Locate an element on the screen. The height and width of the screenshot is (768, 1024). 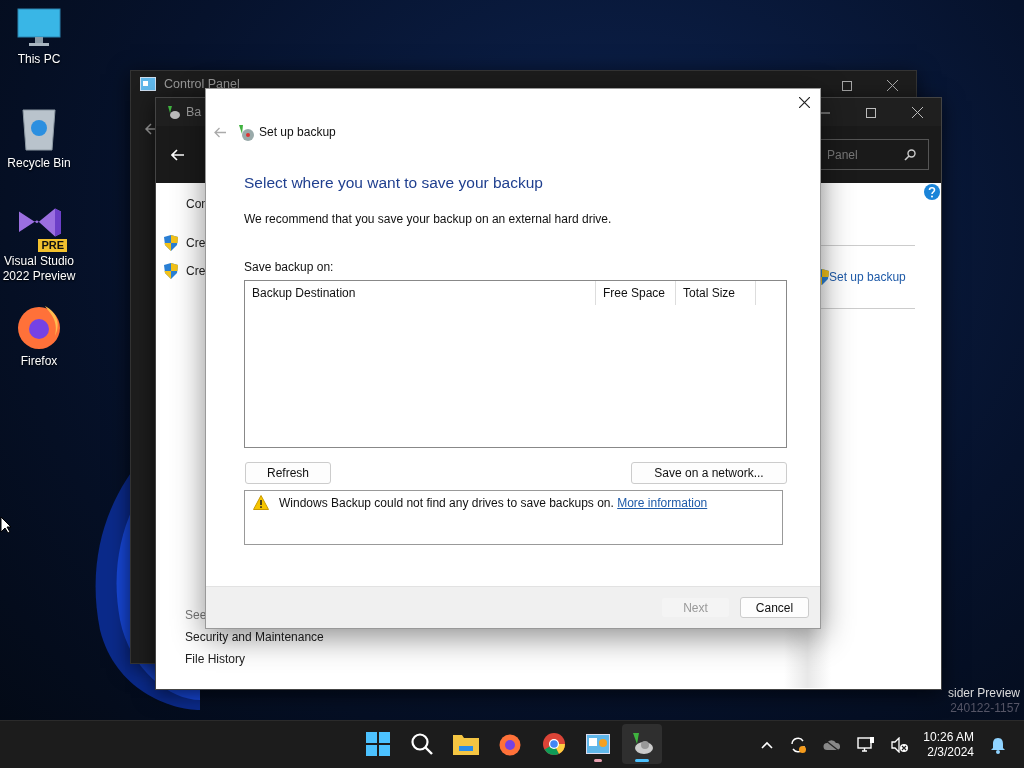
chrome-icon is located at coordinates (554, 744).